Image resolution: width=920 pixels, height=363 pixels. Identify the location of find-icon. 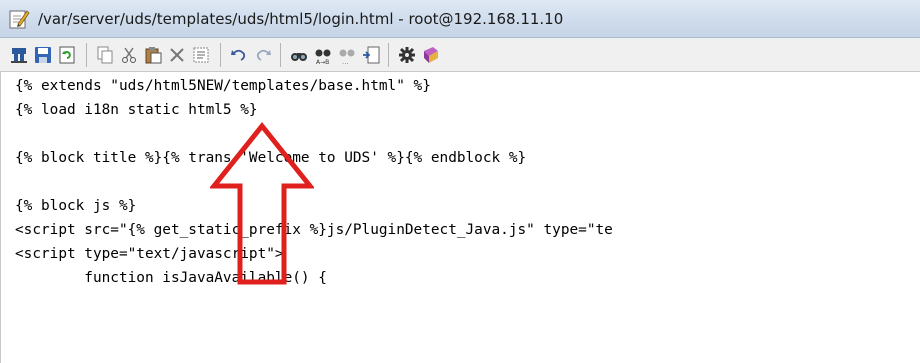
(299, 55).